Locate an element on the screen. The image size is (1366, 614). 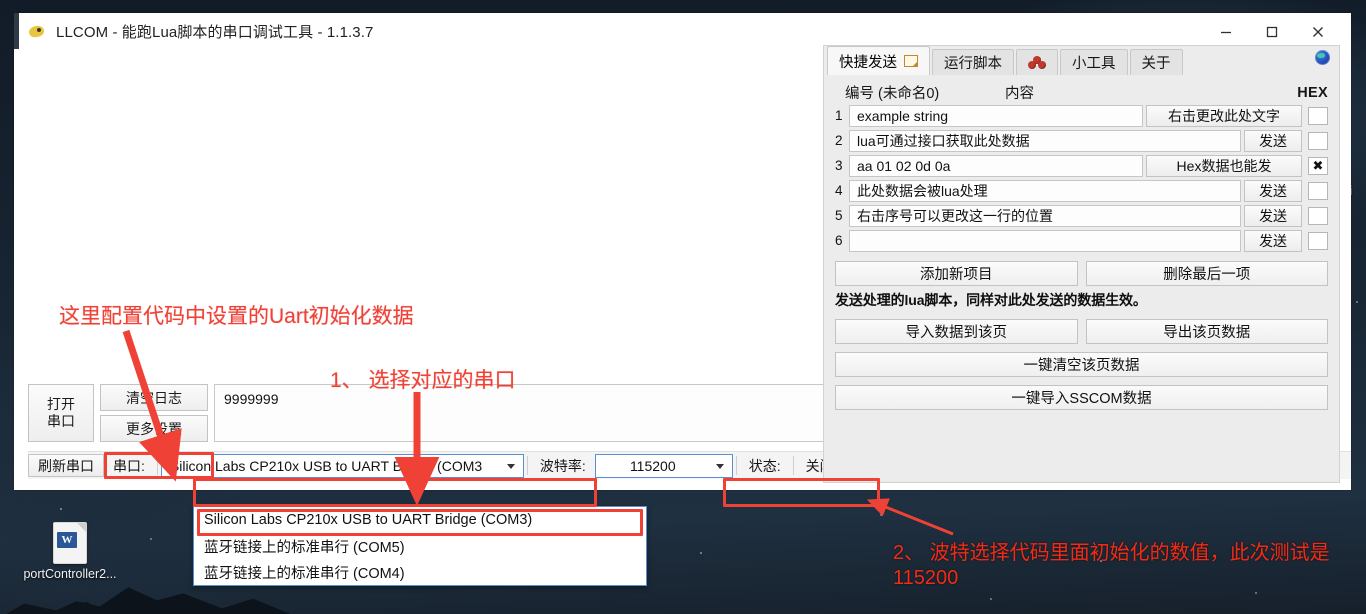
column-header-content: 内容 is located at coordinates (1019, 94).